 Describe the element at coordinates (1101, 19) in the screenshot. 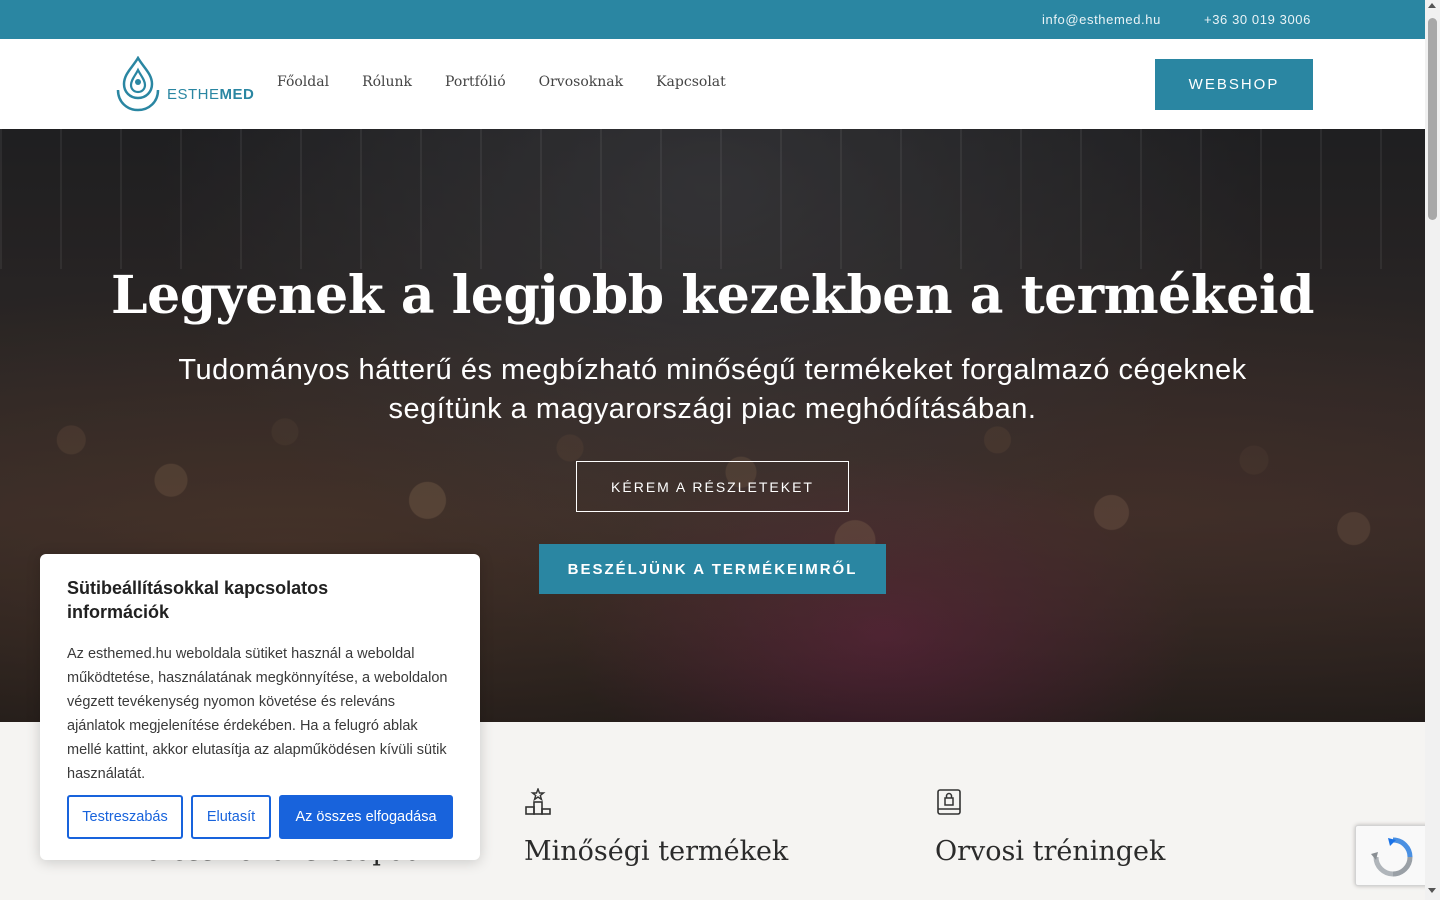

I see `email-link: info@esthemed.hu` at that location.